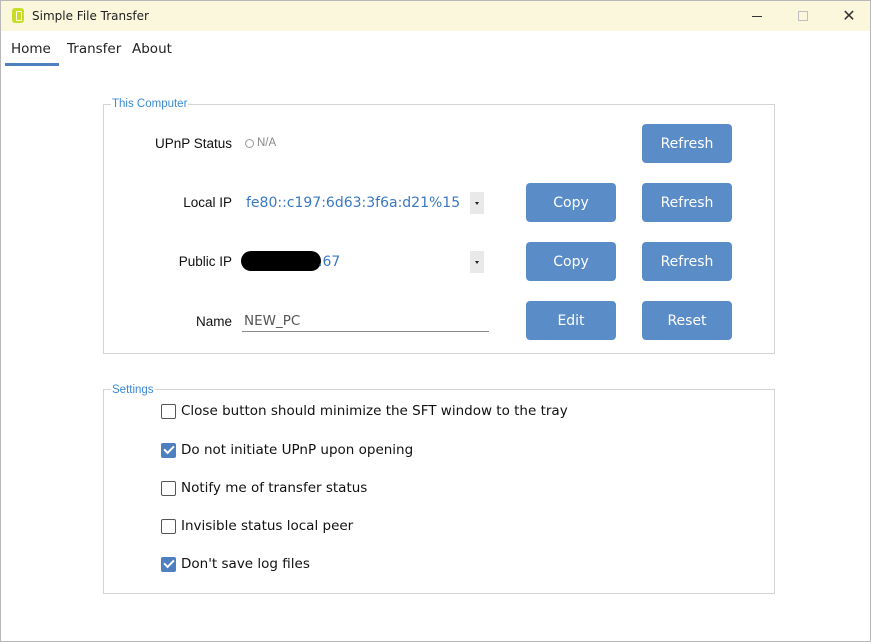 Image resolution: width=871 pixels, height=642 pixels. I want to click on local-ip-dropdown, so click(477, 203).